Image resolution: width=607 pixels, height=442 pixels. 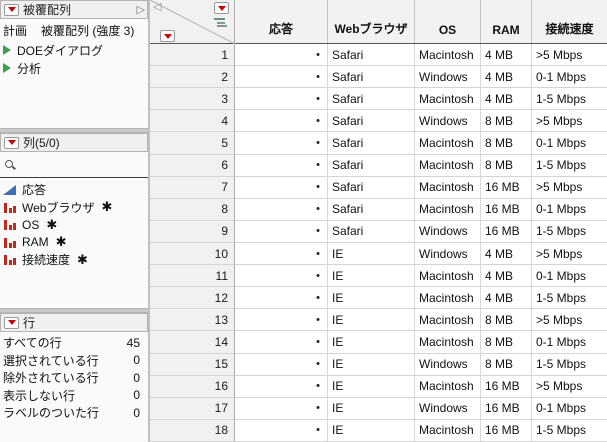 I want to click on column-list-item: 応答, so click(x=74, y=190).